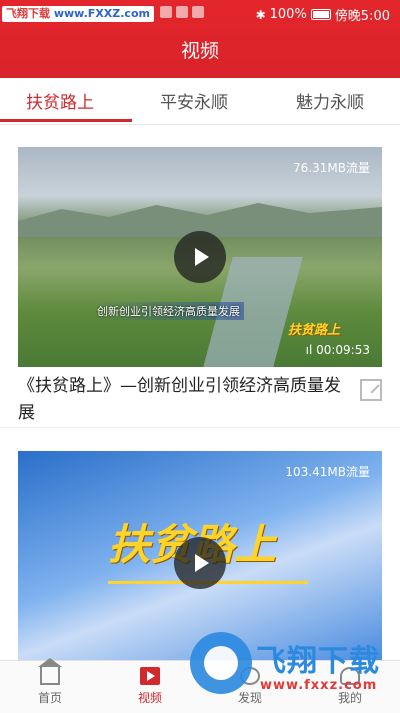 Image resolution: width=400 pixels, height=713 pixels. What do you see at coordinates (260, 14) in the screenshot?
I see `bluetooth-icon: ✱` at bounding box center [260, 14].